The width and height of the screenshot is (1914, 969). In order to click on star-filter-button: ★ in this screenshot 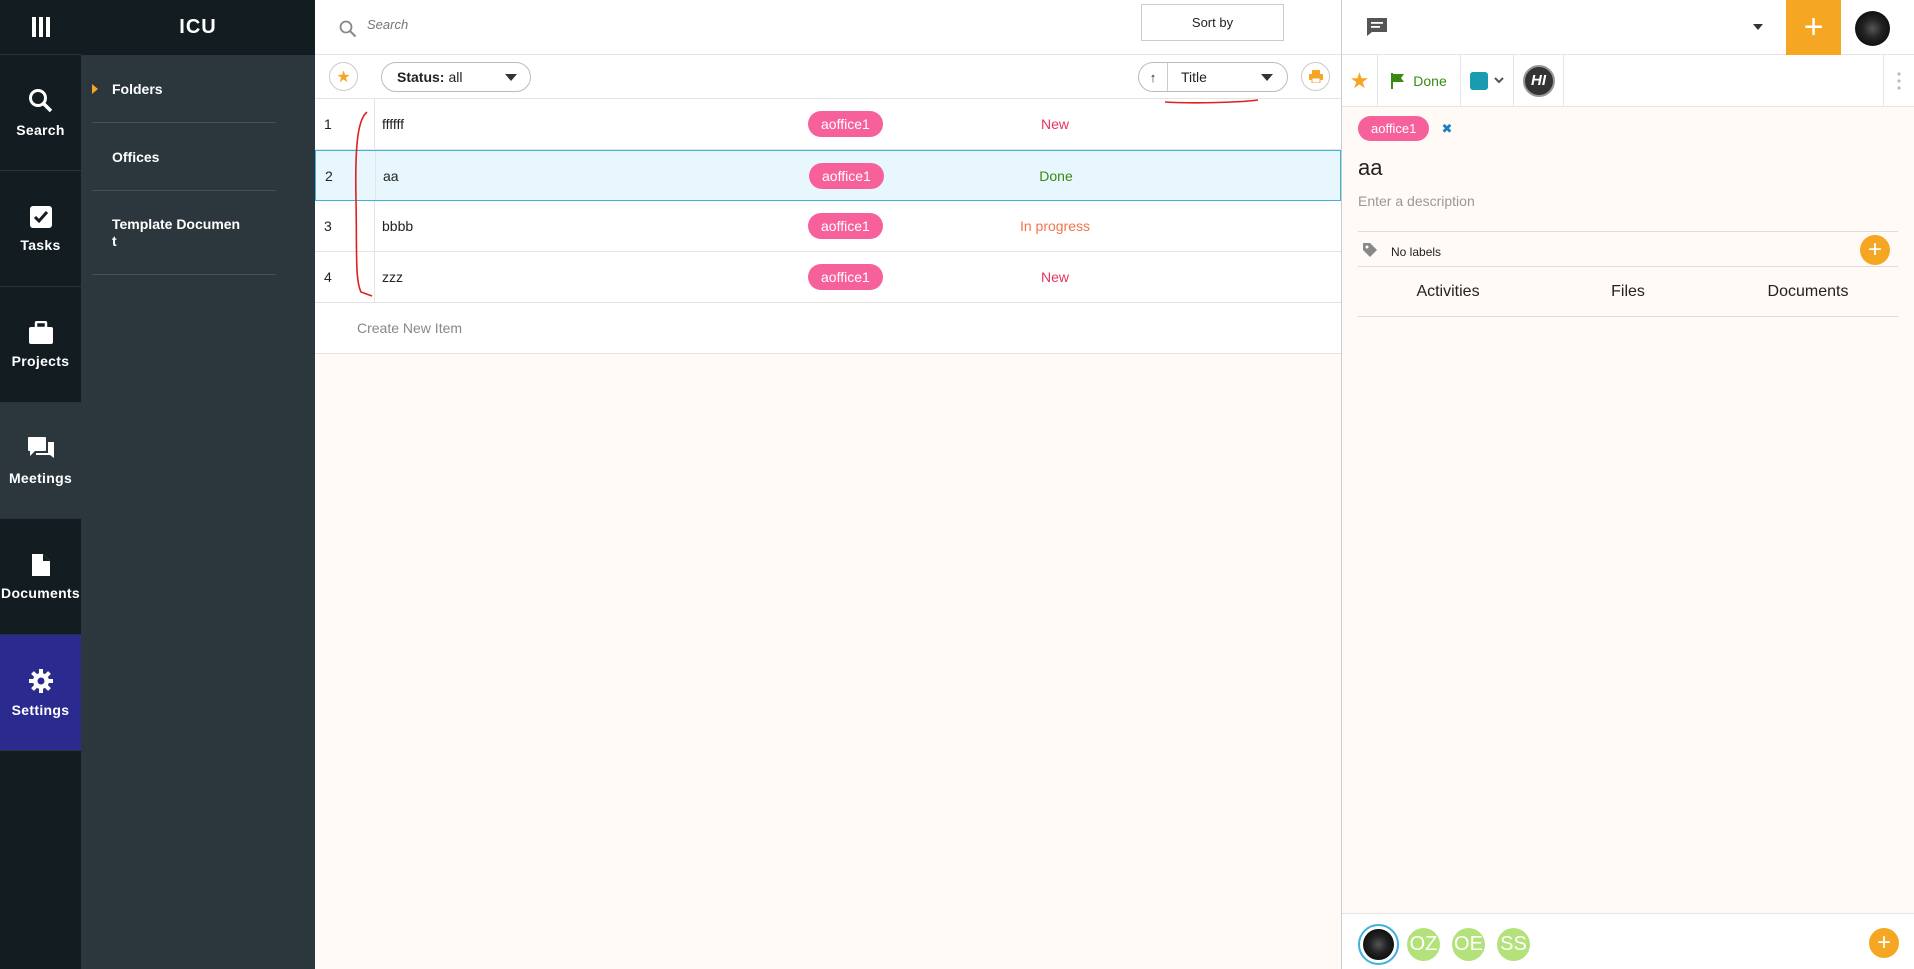, I will do `click(343, 76)`.